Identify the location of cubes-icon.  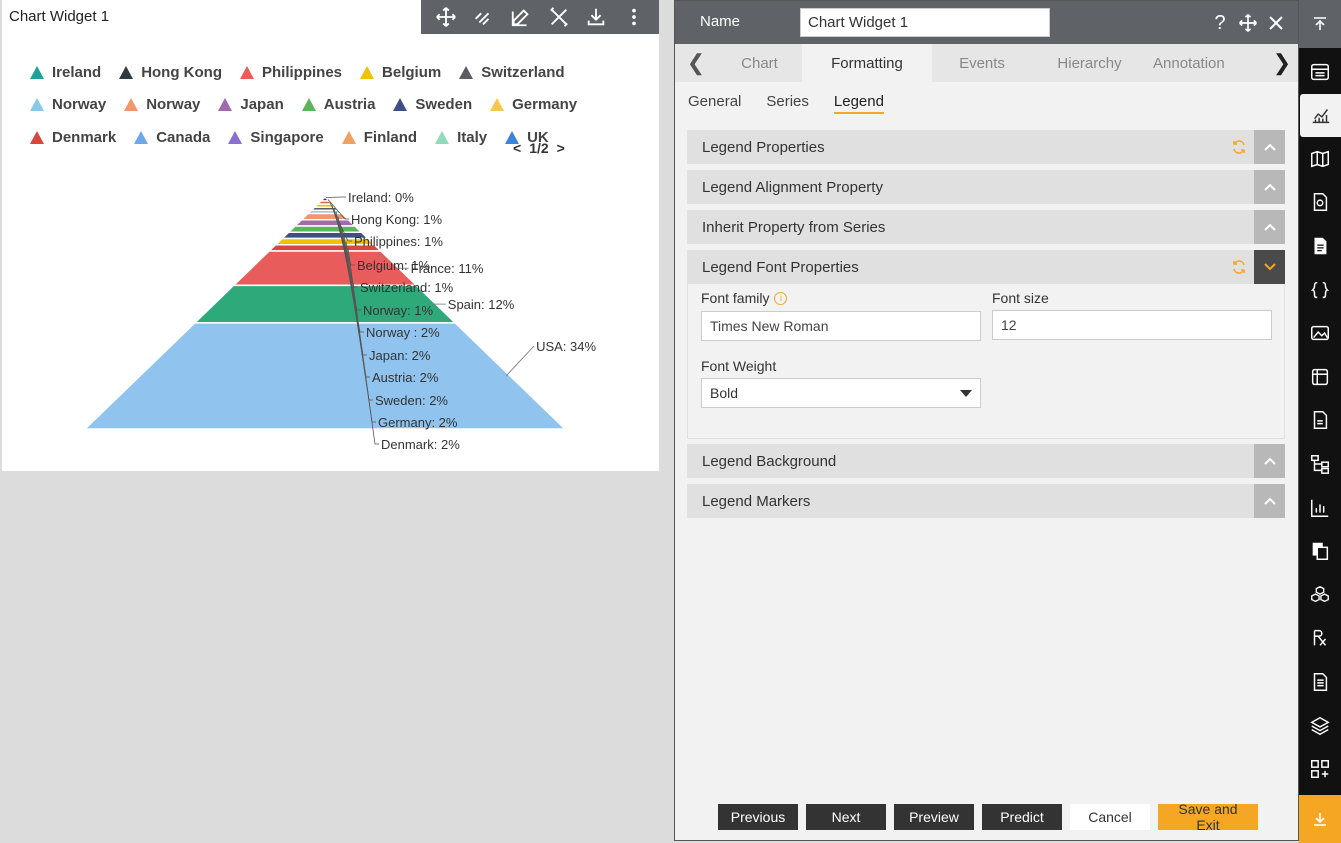
(1320, 594).